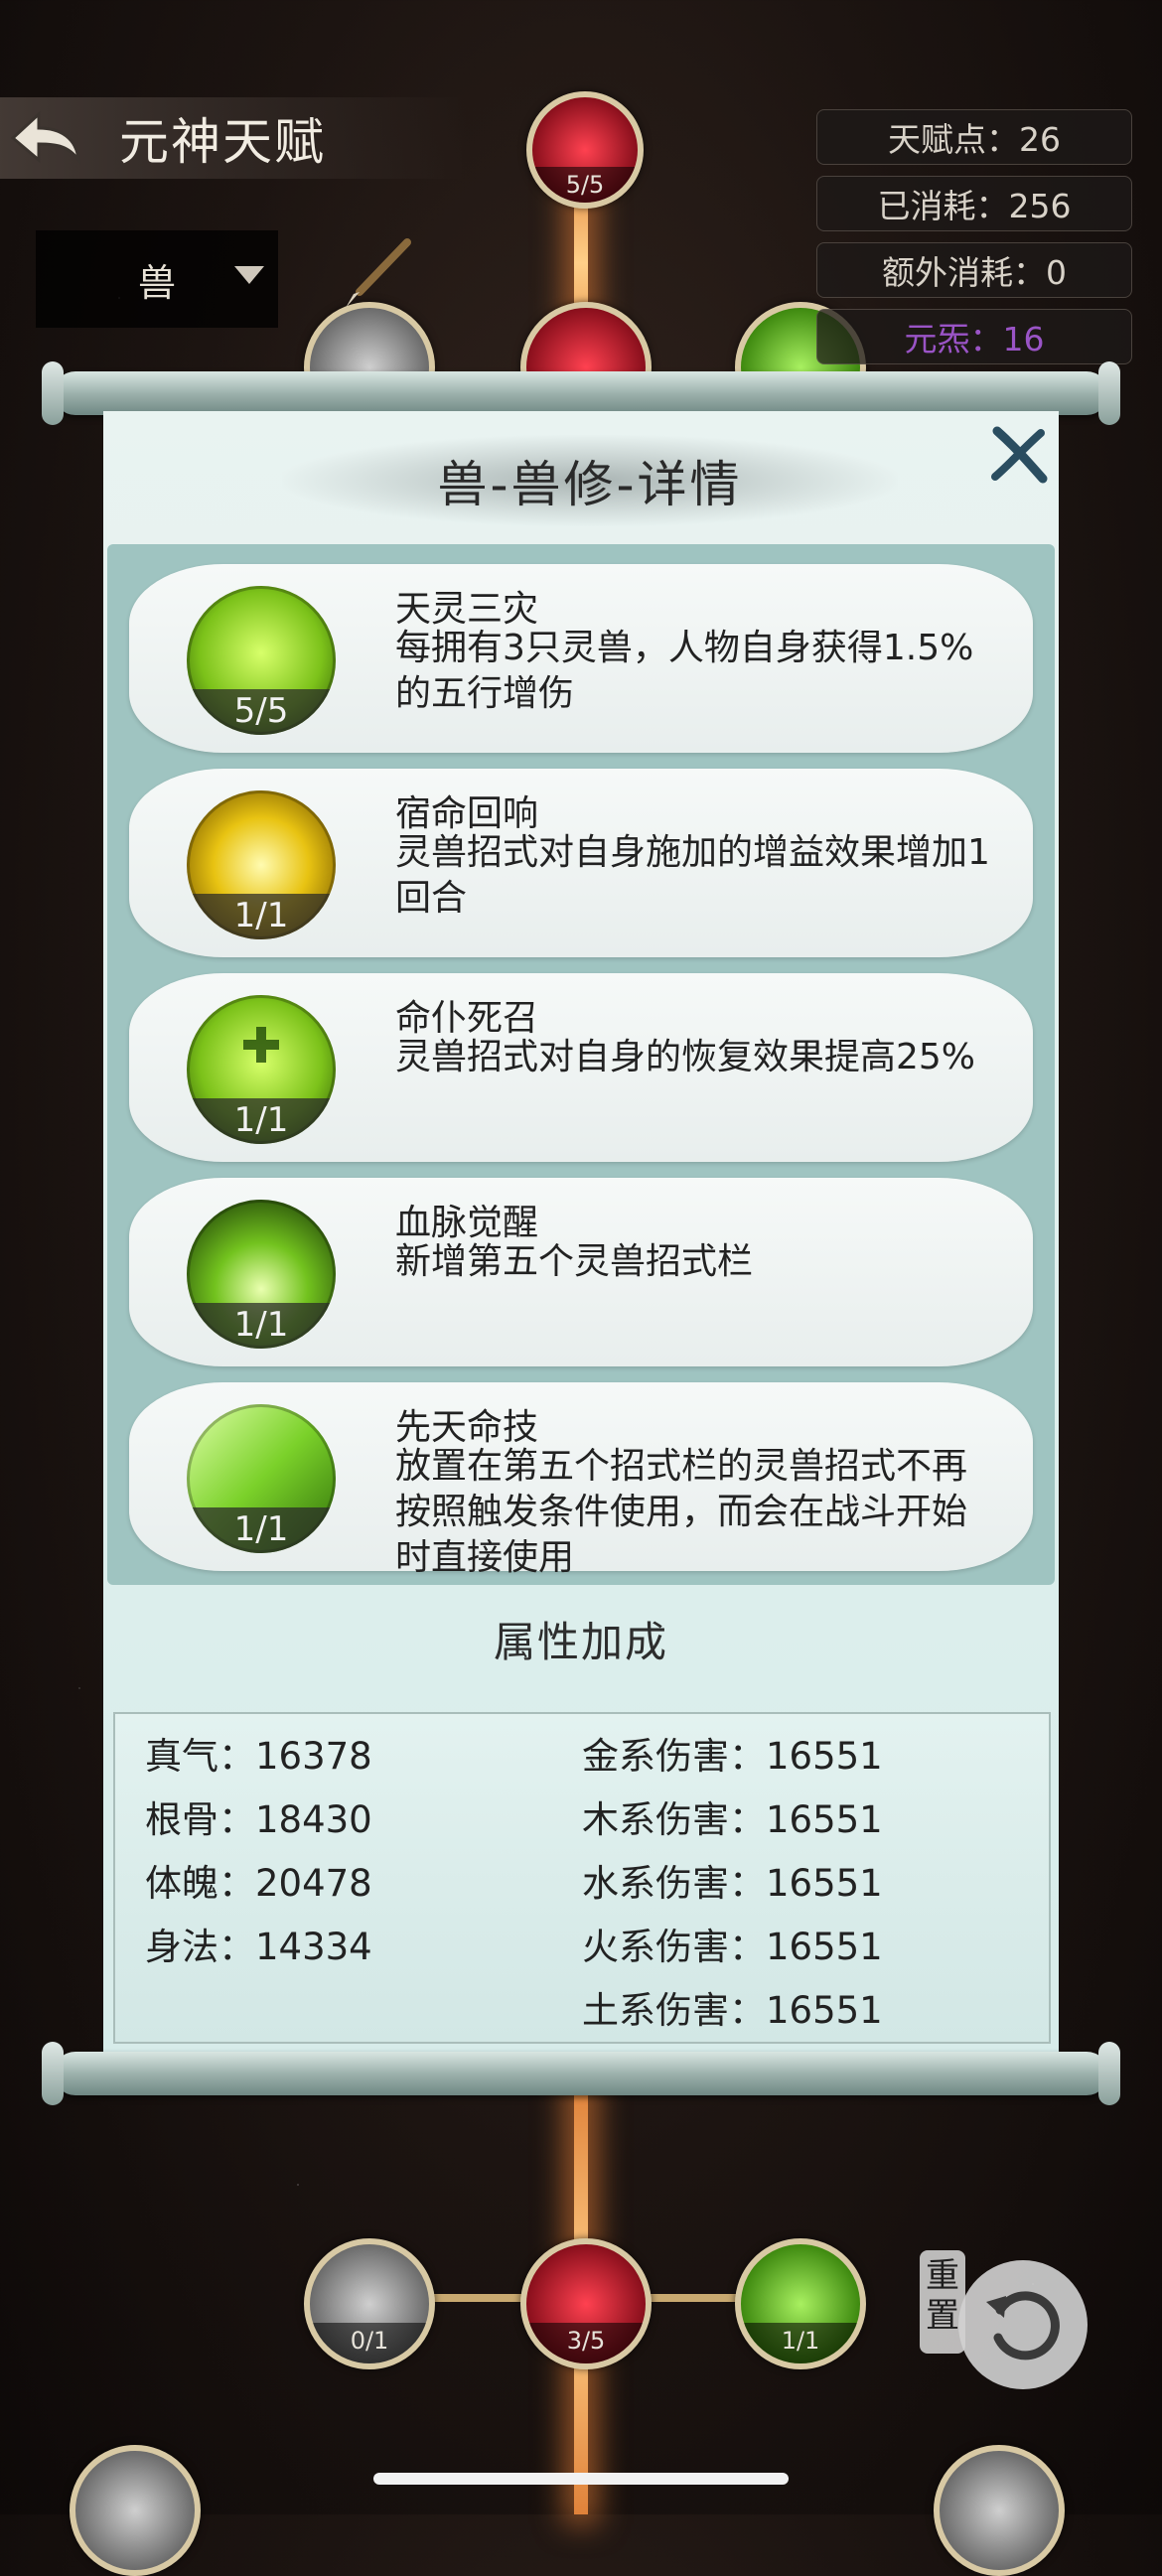  Describe the element at coordinates (261, 1478) in the screenshot. I see `green-leaf-icon: 1/1` at that location.